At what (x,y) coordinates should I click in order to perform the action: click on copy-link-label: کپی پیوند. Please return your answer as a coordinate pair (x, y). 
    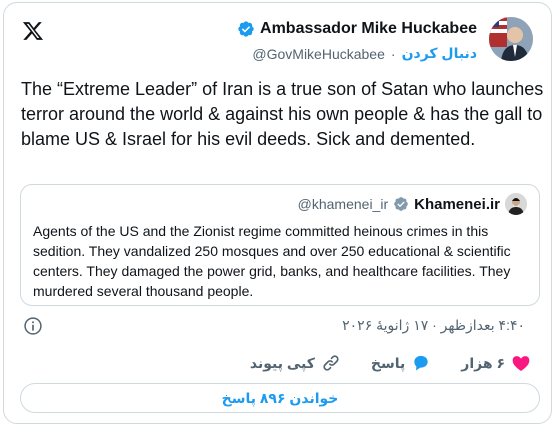
    Looking at the image, I should click on (282, 362).